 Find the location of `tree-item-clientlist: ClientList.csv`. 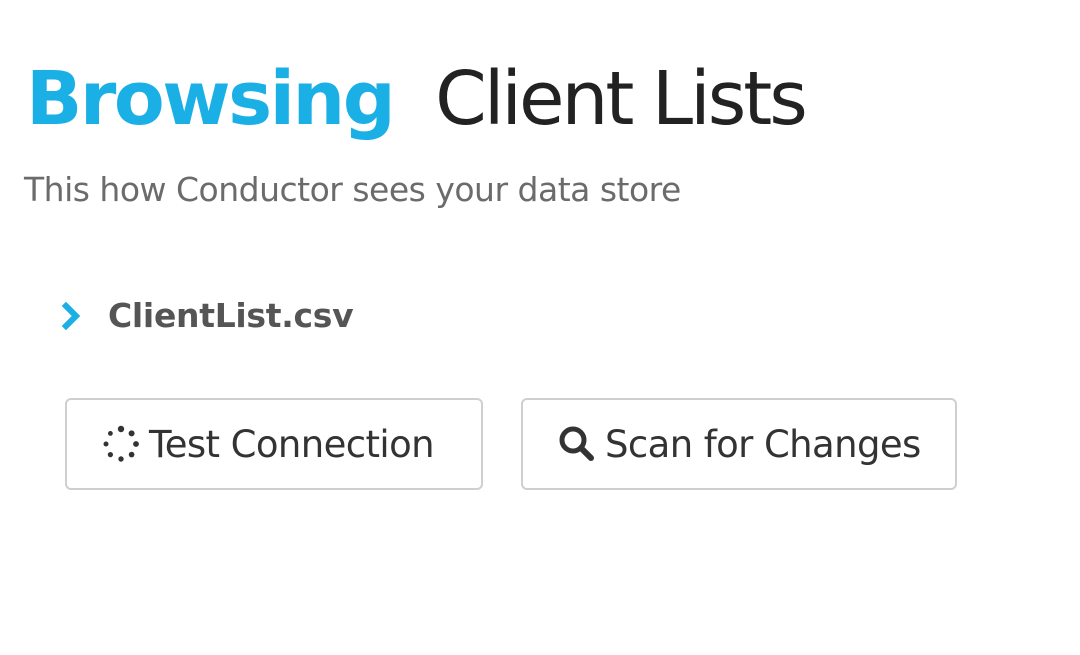

tree-item-clientlist: ClientList.csv is located at coordinates (207, 315).